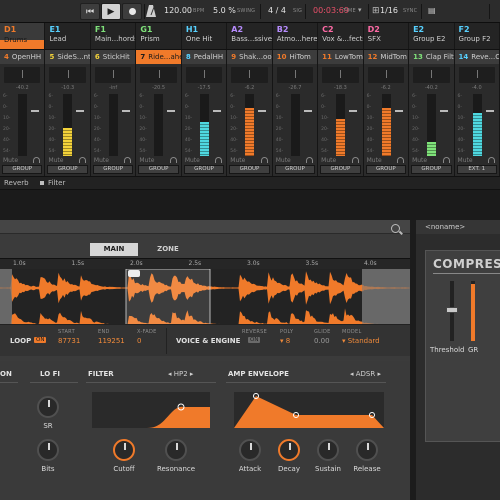 The width and height of the screenshot is (500, 500). Describe the element at coordinates (16, 183) in the screenshot. I see `fx-reverb: Reverb` at that location.